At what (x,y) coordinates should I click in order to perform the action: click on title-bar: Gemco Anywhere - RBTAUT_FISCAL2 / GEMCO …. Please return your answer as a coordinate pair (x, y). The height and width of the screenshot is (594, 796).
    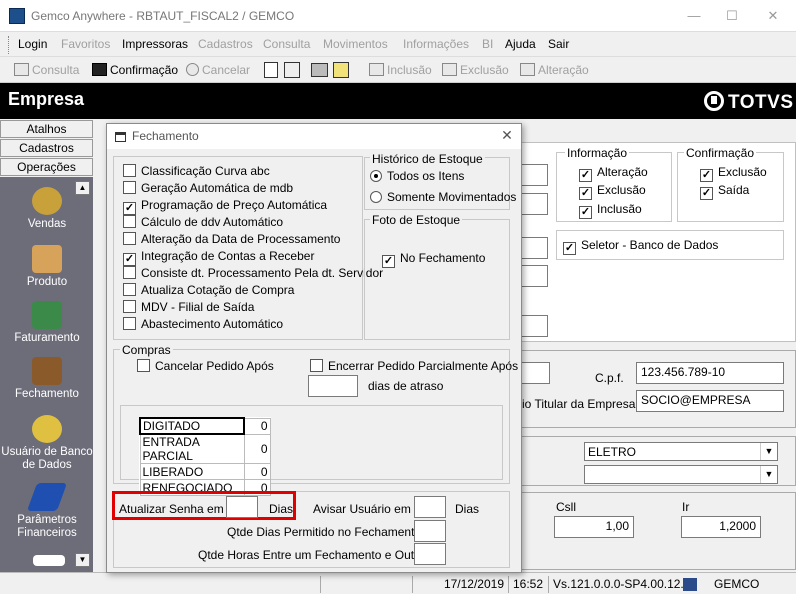
    Looking at the image, I should click on (398, 16).